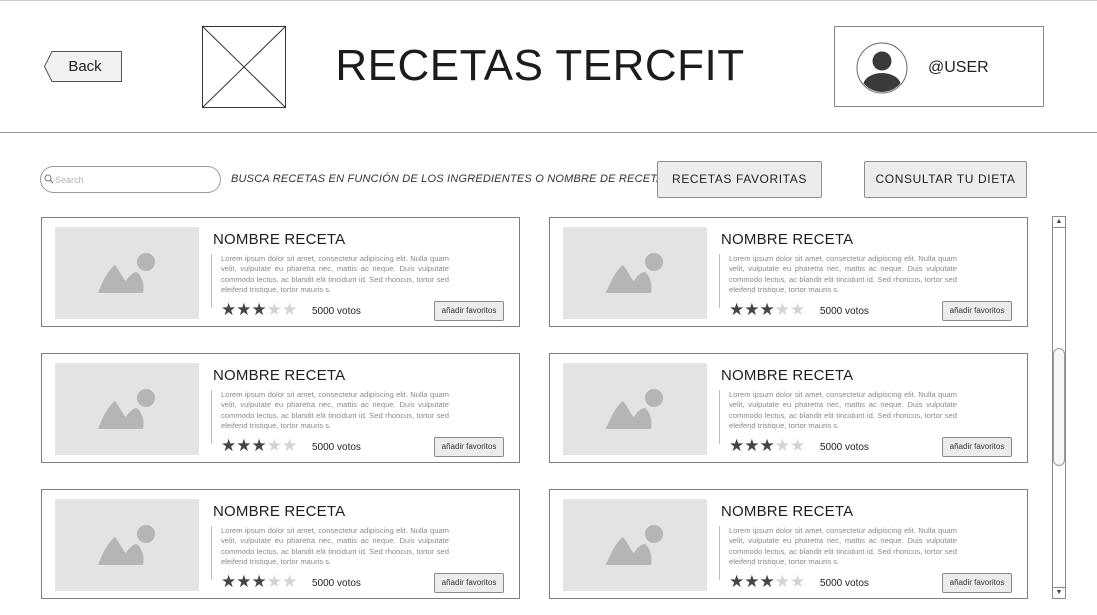 Image resolution: width=1097 pixels, height=615 pixels. I want to click on vertical-scrollbar: ▲ ▼, so click(1059, 407).